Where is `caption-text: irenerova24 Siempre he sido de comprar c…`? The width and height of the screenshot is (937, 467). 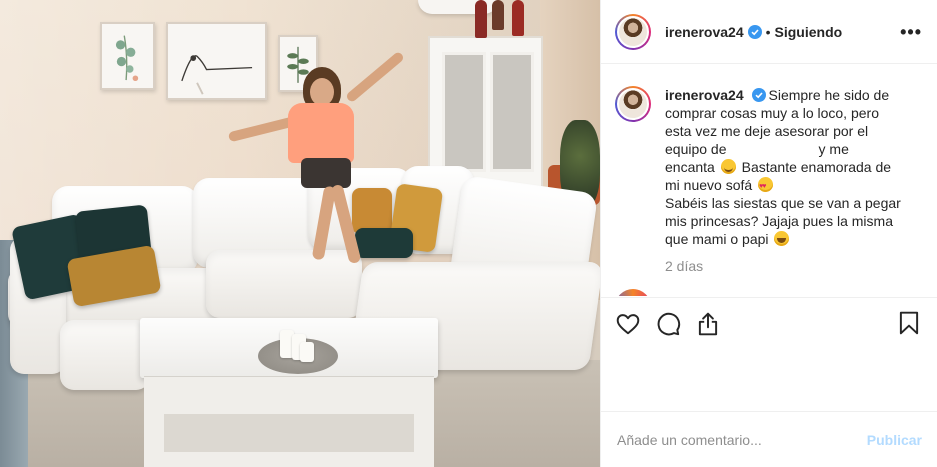 caption-text: irenerova24 Siempre he sido de comprar c… is located at coordinates (794, 167).